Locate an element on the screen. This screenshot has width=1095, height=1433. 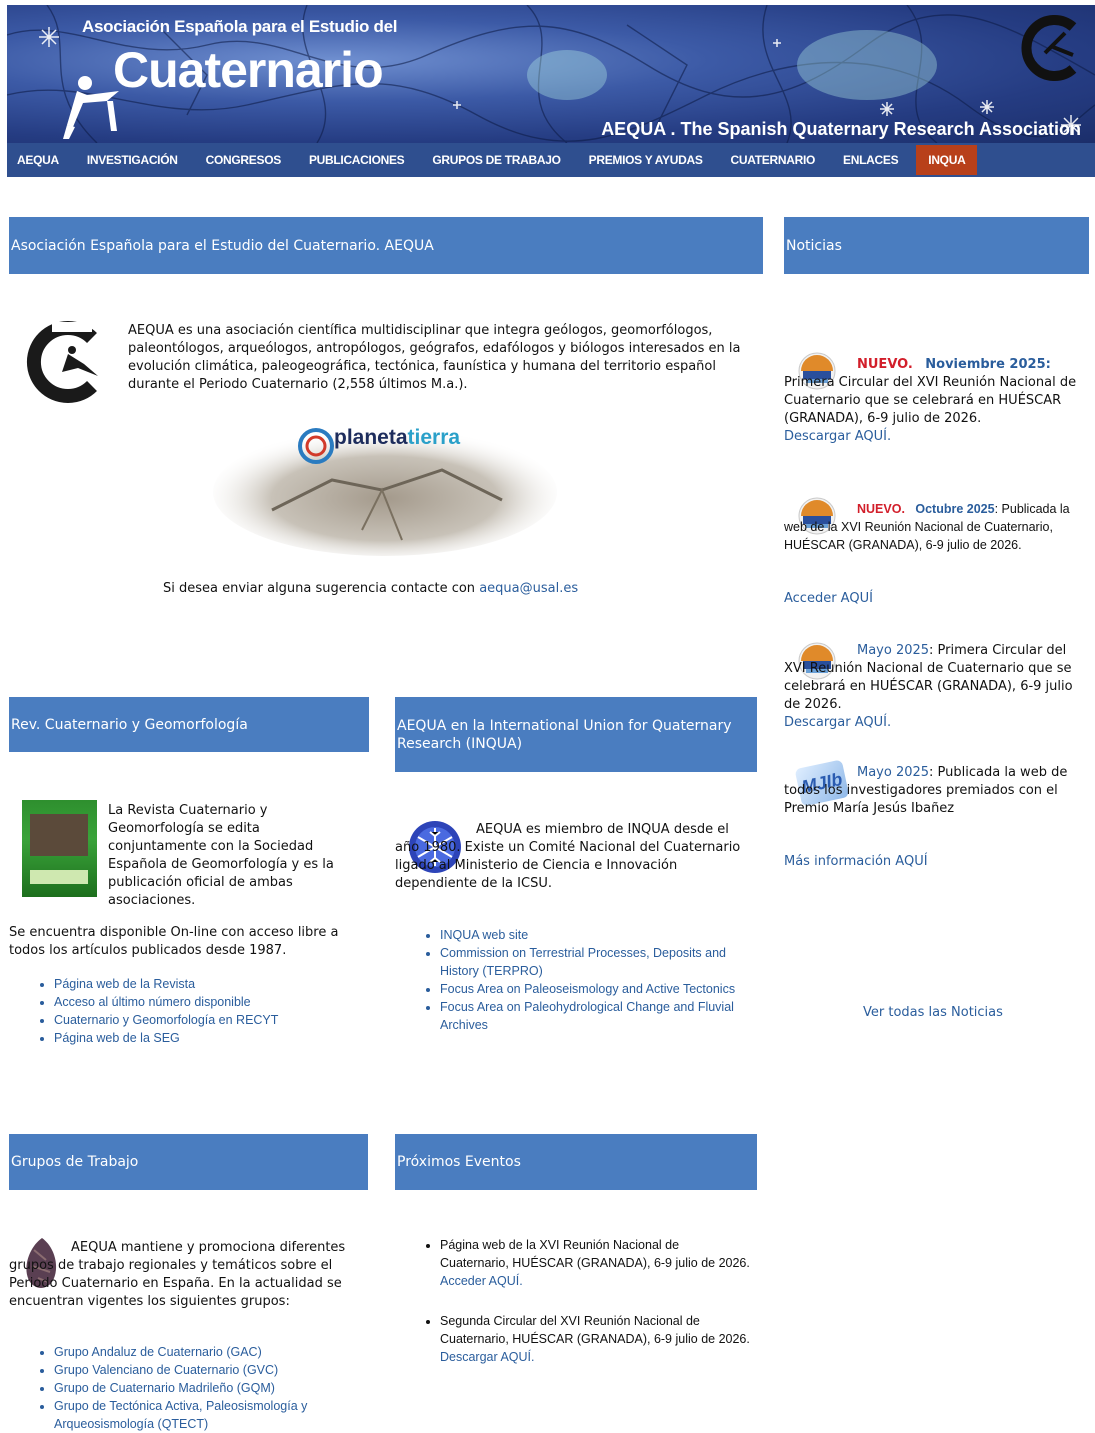
inqua-link: INQUA web site is located at coordinates (484, 935).